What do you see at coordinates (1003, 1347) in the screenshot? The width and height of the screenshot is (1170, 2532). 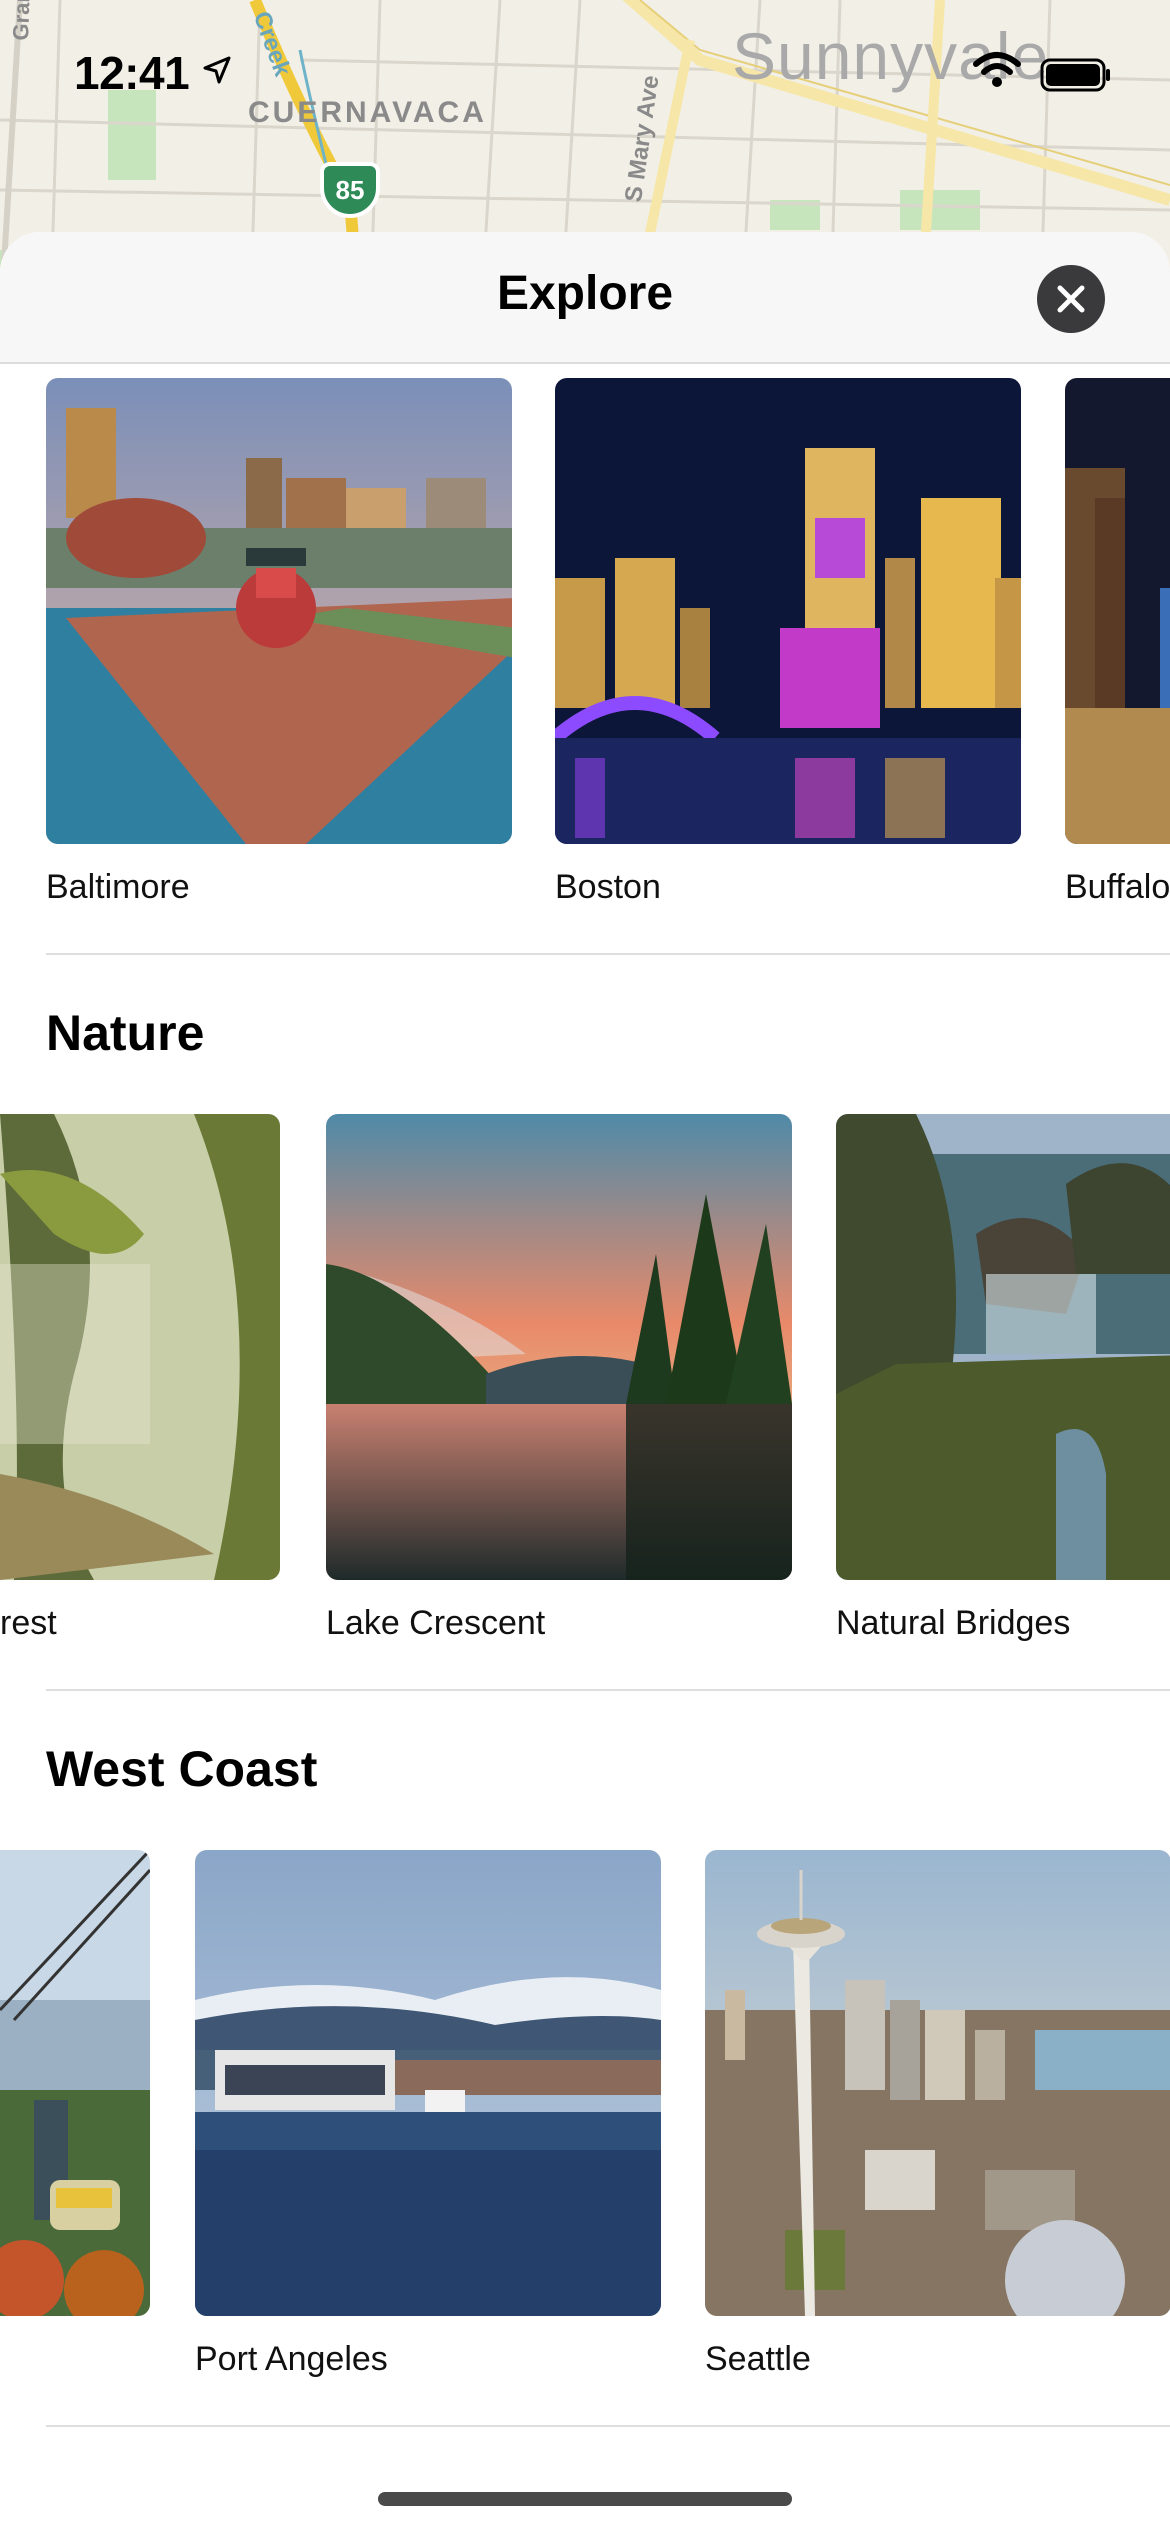 I see `natural-bridges-image` at bounding box center [1003, 1347].